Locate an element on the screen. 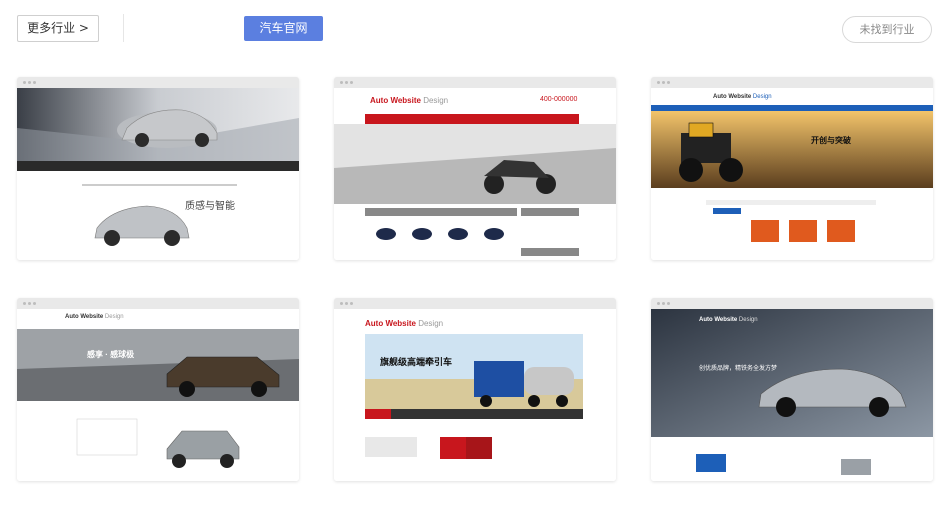 The height and width of the screenshot is (511, 951). filter-bar: 更多行业 > 汽车官网 未找到行业 is located at coordinates (475, 30).